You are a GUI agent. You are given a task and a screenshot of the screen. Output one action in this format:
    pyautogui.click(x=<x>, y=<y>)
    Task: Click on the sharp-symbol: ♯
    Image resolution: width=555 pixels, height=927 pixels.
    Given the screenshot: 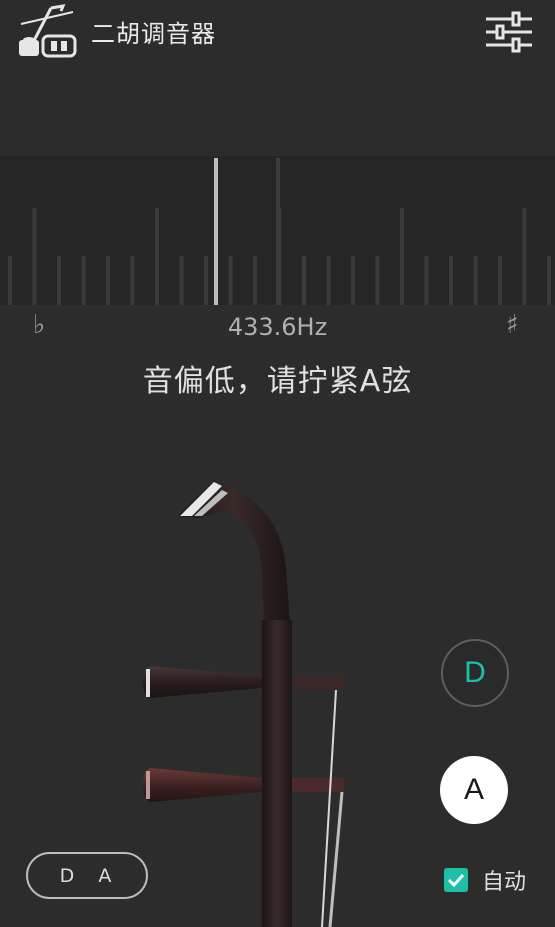 What is the action you would take?
    pyautogui.click(x=512, y=325)
    